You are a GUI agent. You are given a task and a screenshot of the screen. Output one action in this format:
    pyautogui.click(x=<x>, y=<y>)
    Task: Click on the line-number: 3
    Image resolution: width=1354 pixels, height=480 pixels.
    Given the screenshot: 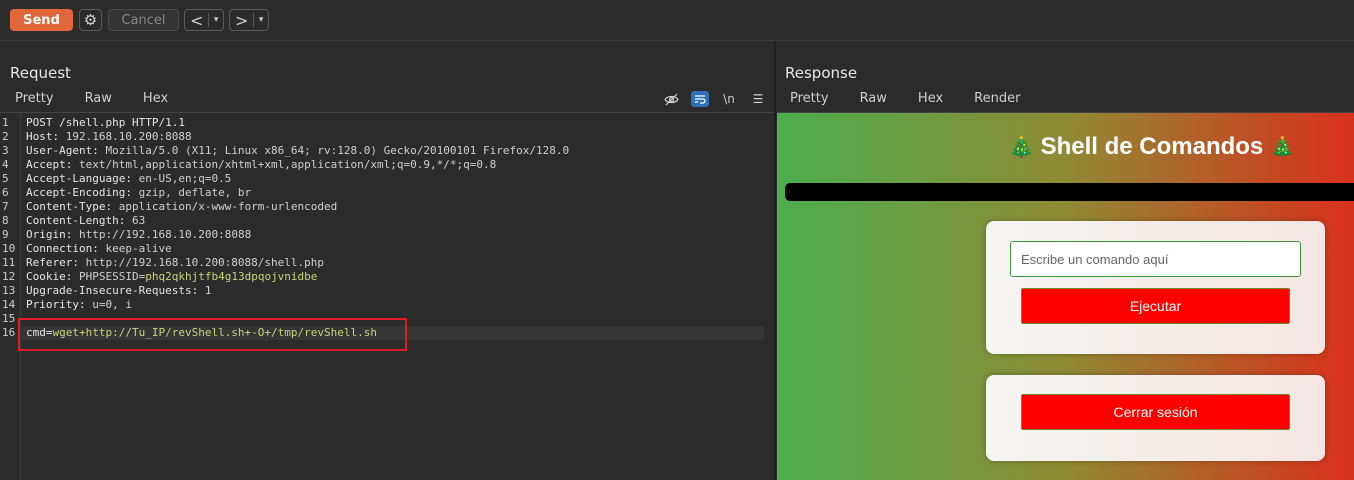 What is the action you would take?
    pyautogui.click(x=5, y=150)
    